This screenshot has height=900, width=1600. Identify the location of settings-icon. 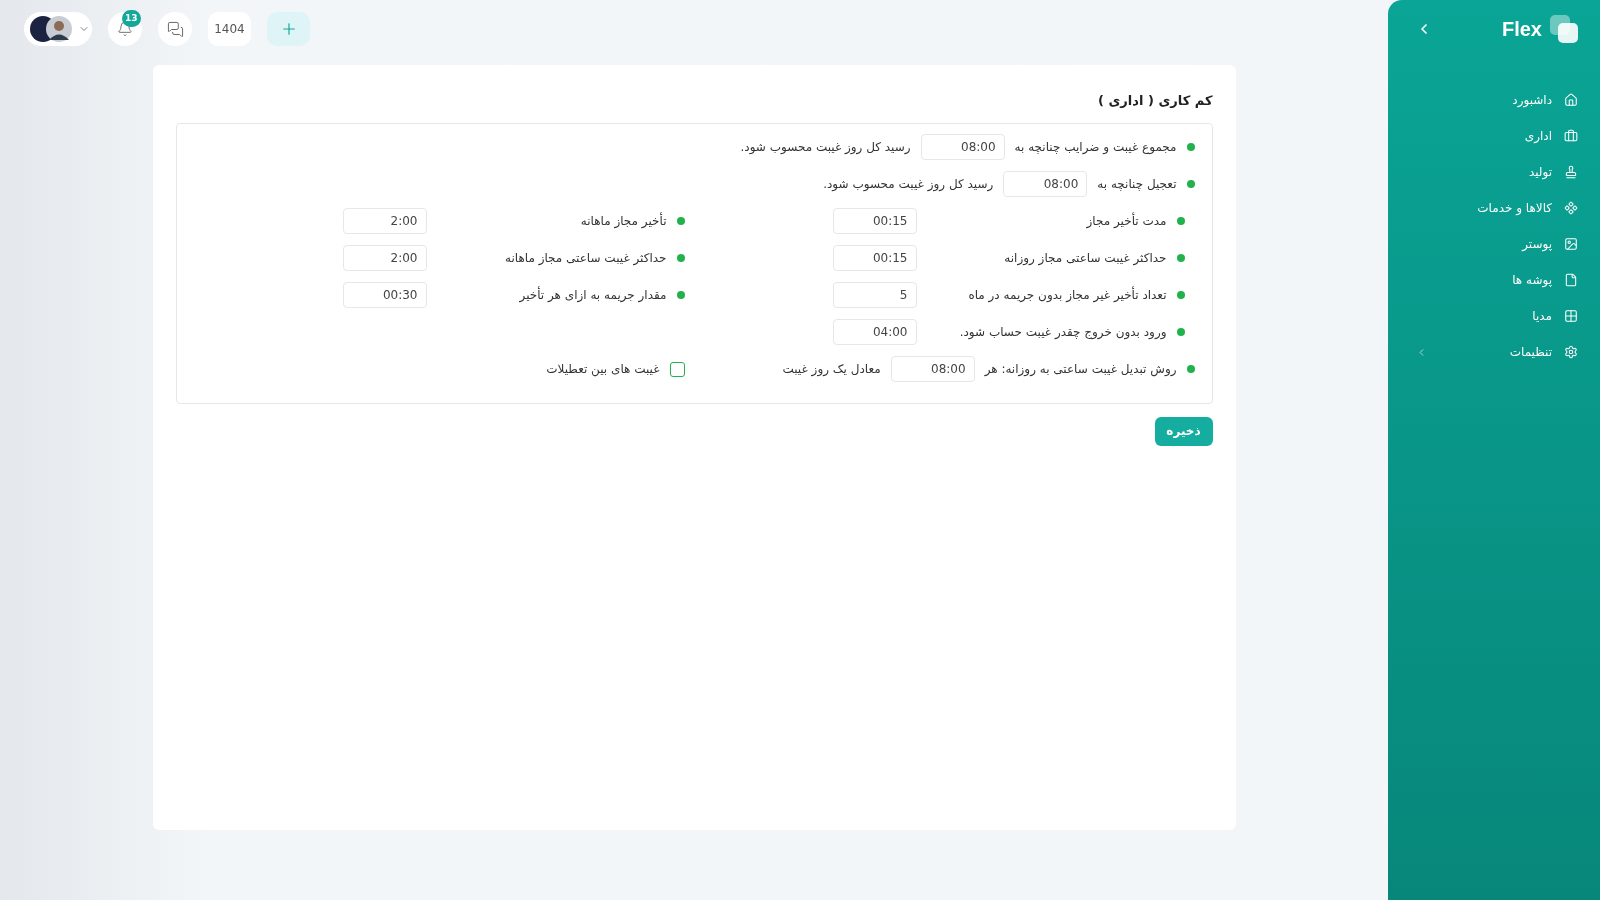
(1571, 352).